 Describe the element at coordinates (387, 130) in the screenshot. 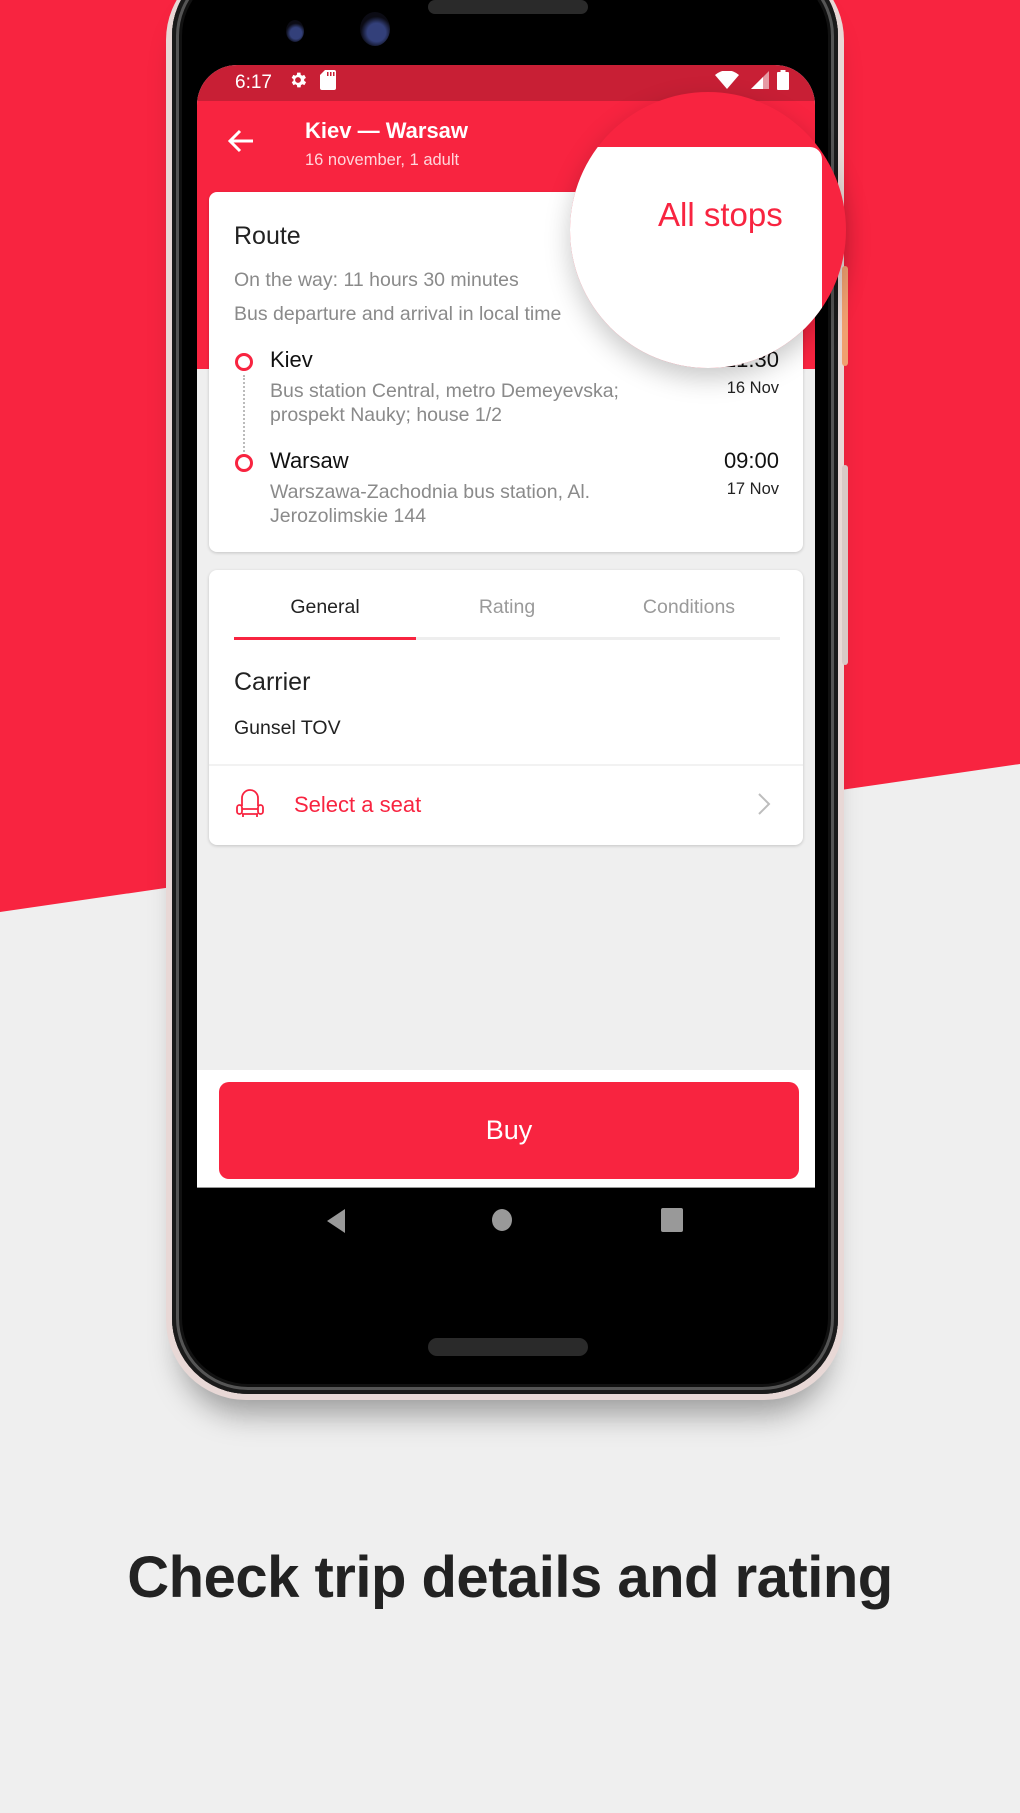

I see `page-title: Kiev — Warsaw` at that location.